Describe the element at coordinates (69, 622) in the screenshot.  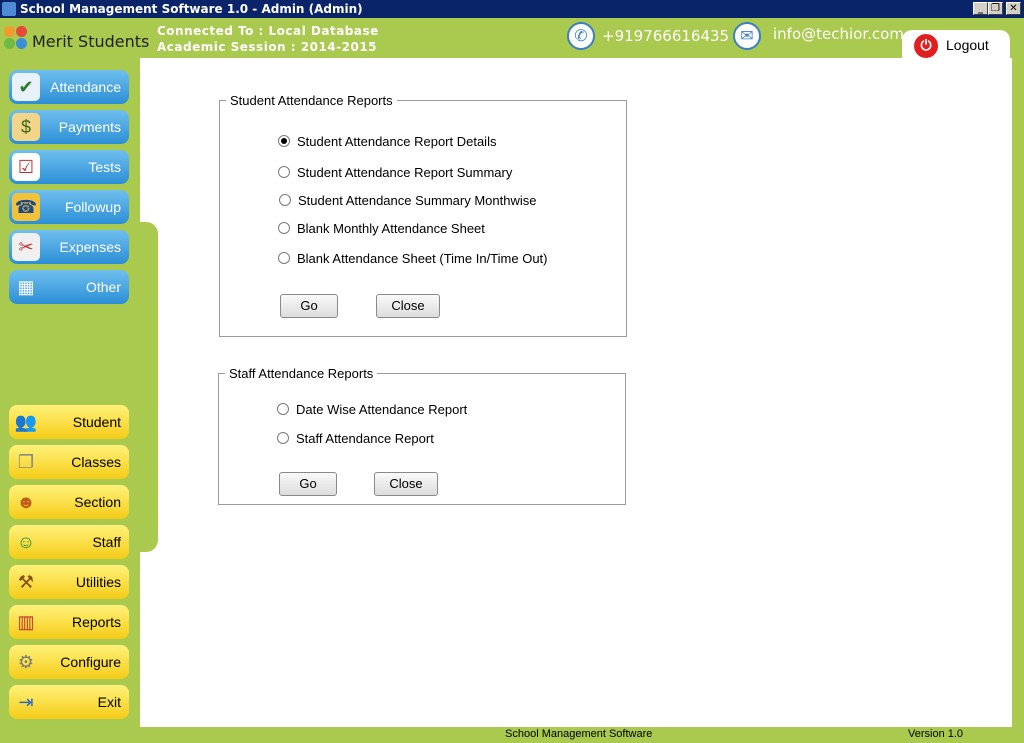
I see `sidebar-item-reports: ▥ Reports` at that location.